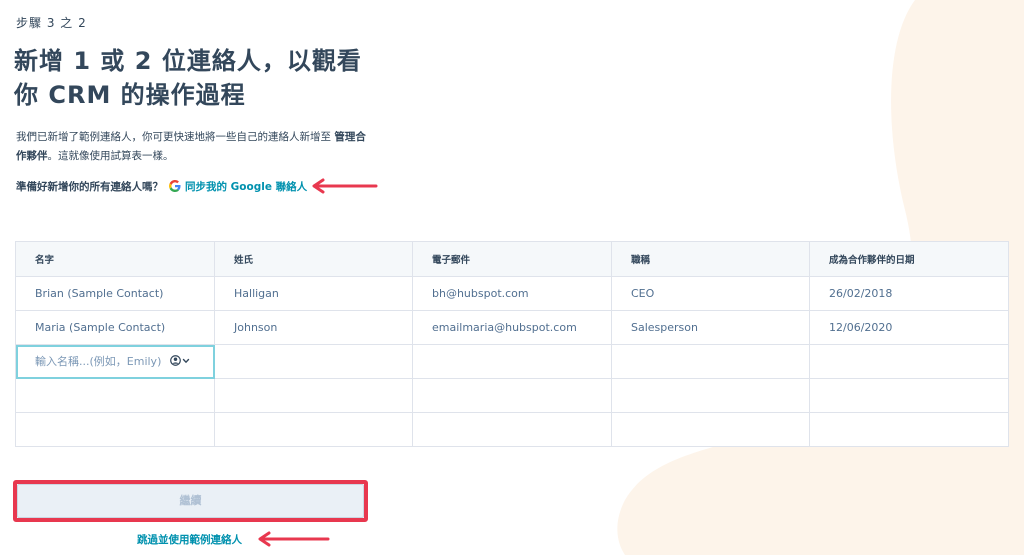  Describe the element at coordinates (110, 156) in the screenshot. I see `description-suffix: 。這就像使用試算表一樣。` at that location.